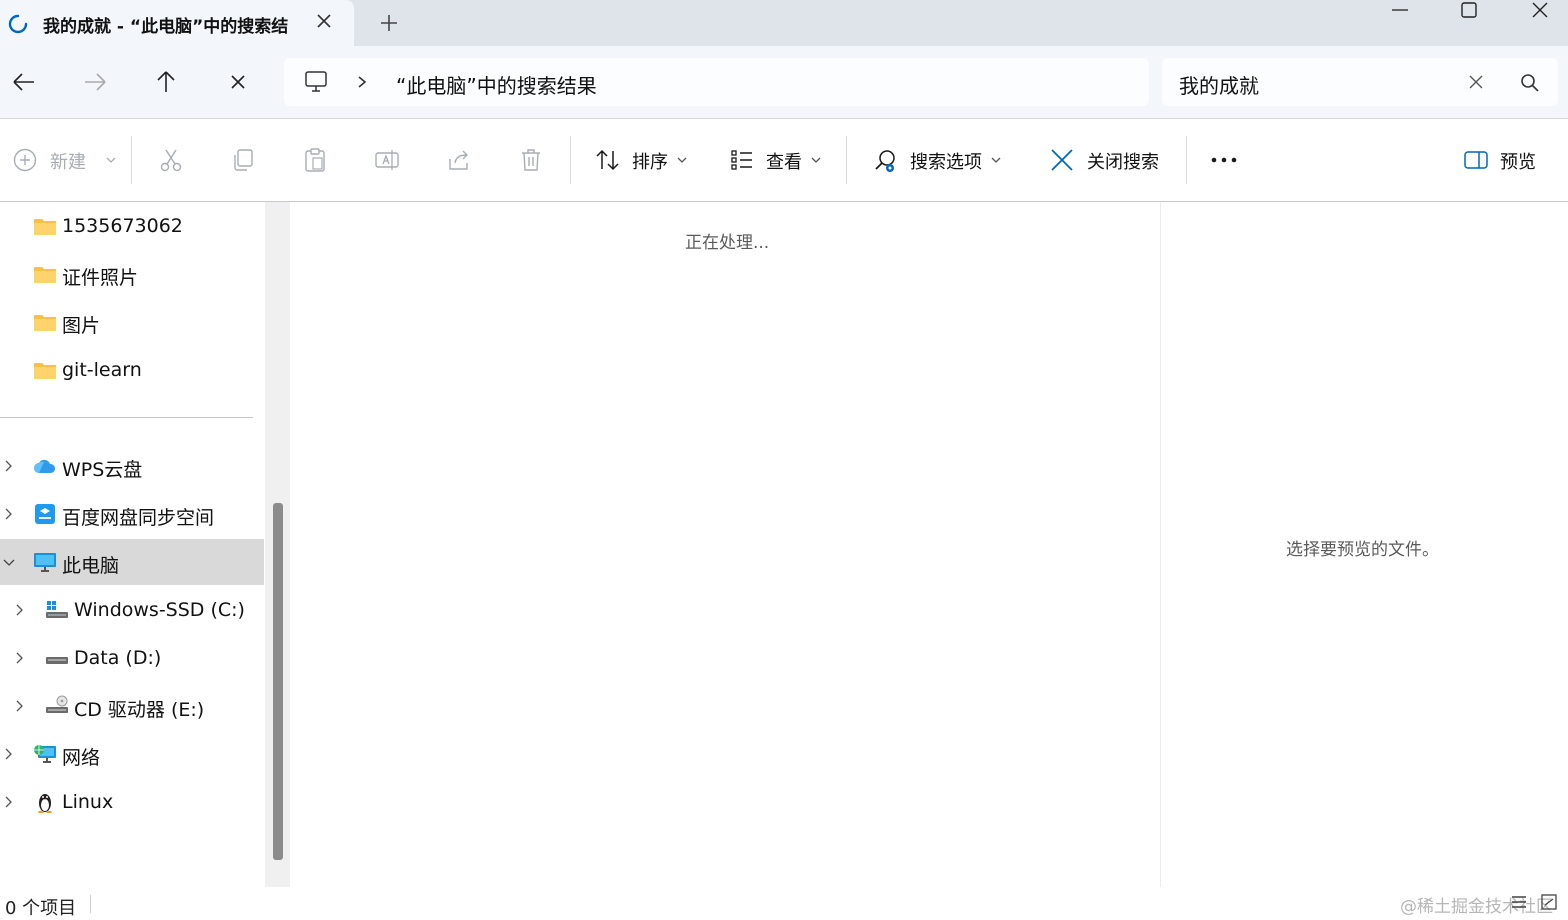  I want to click on close-window-icon, so click(1539, 15).